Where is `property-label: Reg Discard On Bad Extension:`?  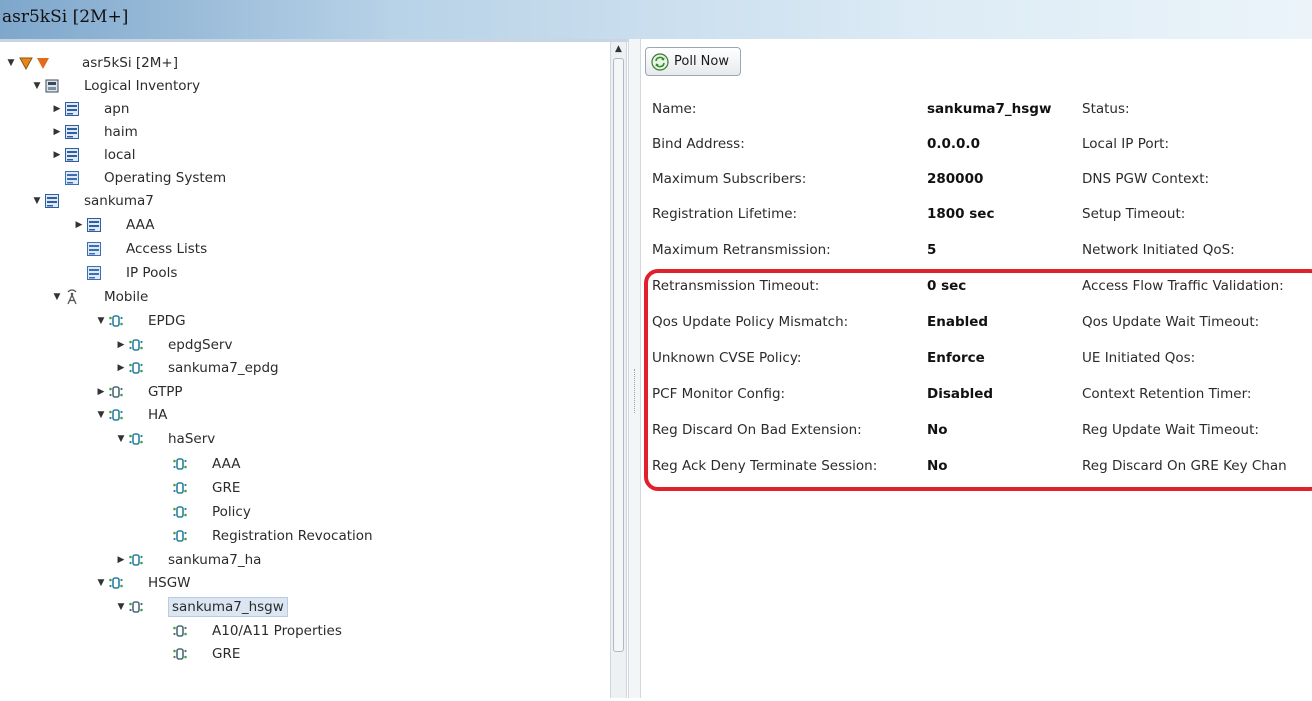
property-label: Reg Discard On Bad Extension: is located at coordinates (757, 430).